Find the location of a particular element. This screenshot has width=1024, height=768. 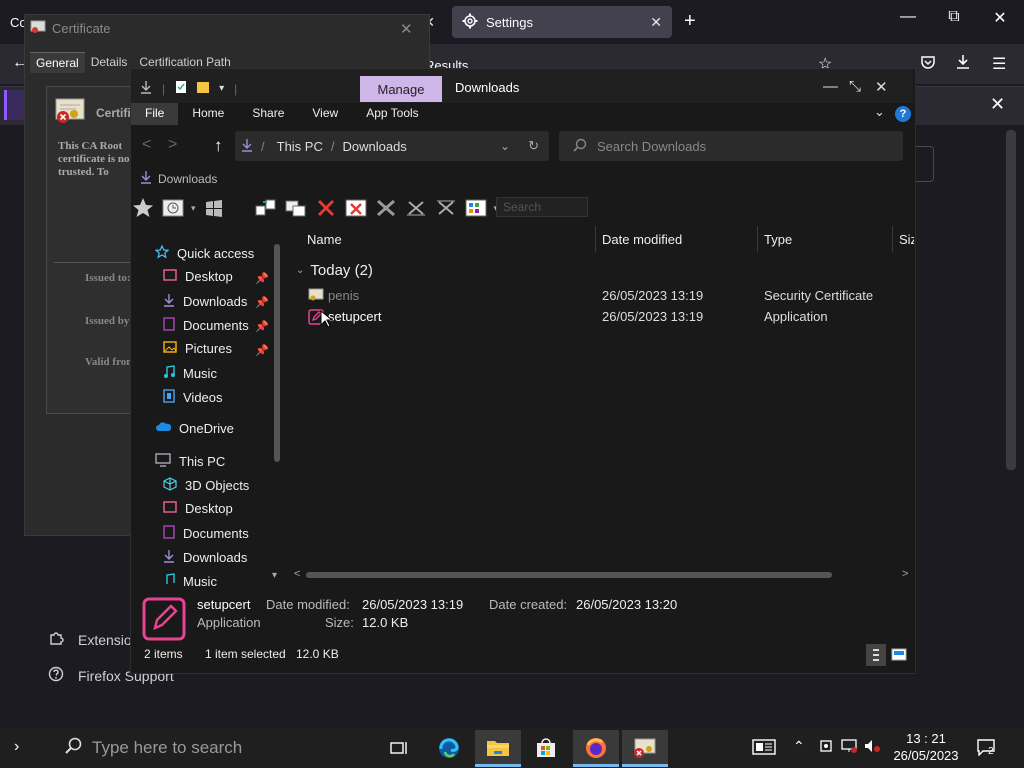

network-icon is located at coordinates (849, 747).